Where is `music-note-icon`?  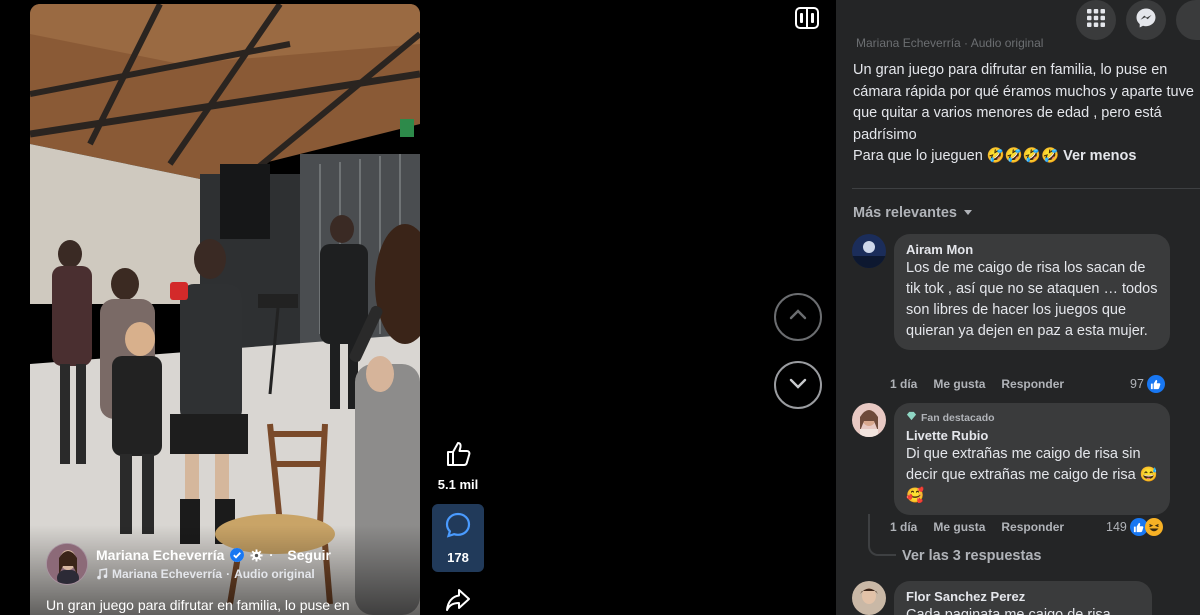
music-note-icon is located at coordinates (102, 574).